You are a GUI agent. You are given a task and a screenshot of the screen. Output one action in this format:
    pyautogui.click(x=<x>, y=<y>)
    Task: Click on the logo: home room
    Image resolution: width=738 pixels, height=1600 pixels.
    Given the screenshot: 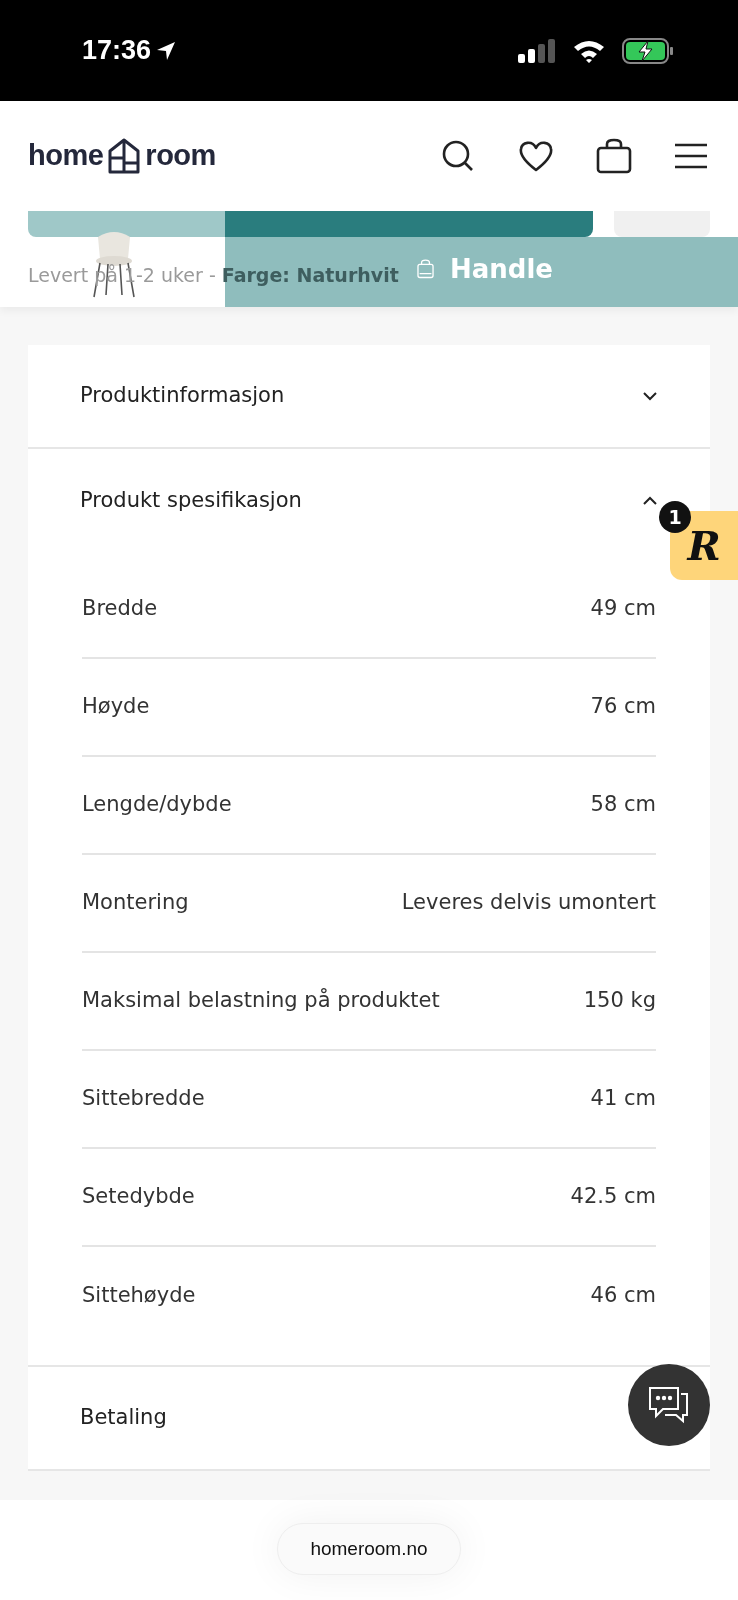 What is the action you would take?
    pyautogui.click(x=122, y=156)
    